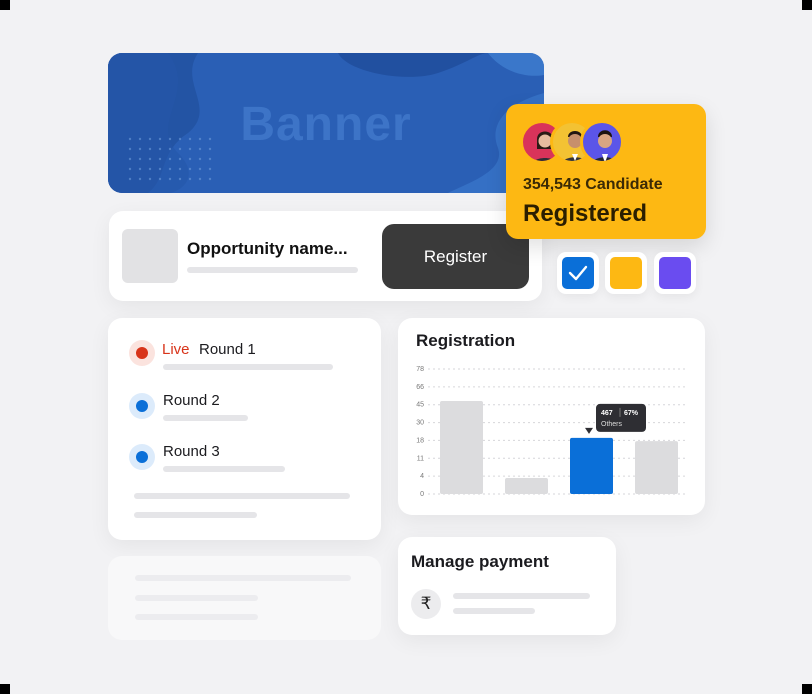 The width and height of the screenshot is (812, 694). What do you see at coordinates (227, 349) in the screenshot?
I see `round-1-label: Round 1` at bounding box center [227, 349].